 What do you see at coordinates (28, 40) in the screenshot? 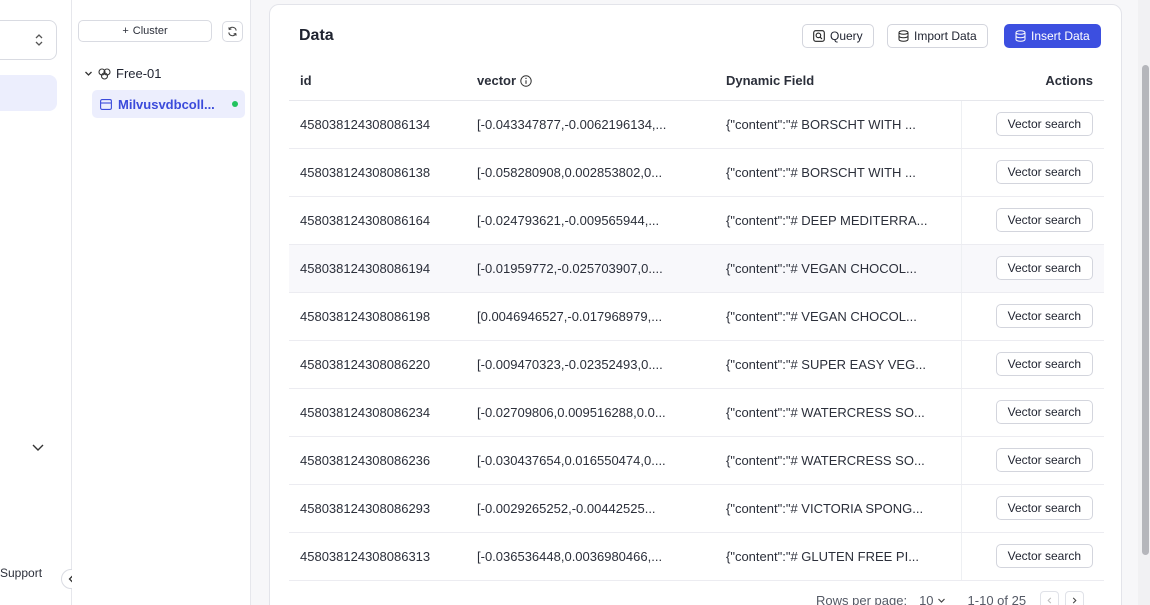
I see `project-select` at bounding box center [28, 40].